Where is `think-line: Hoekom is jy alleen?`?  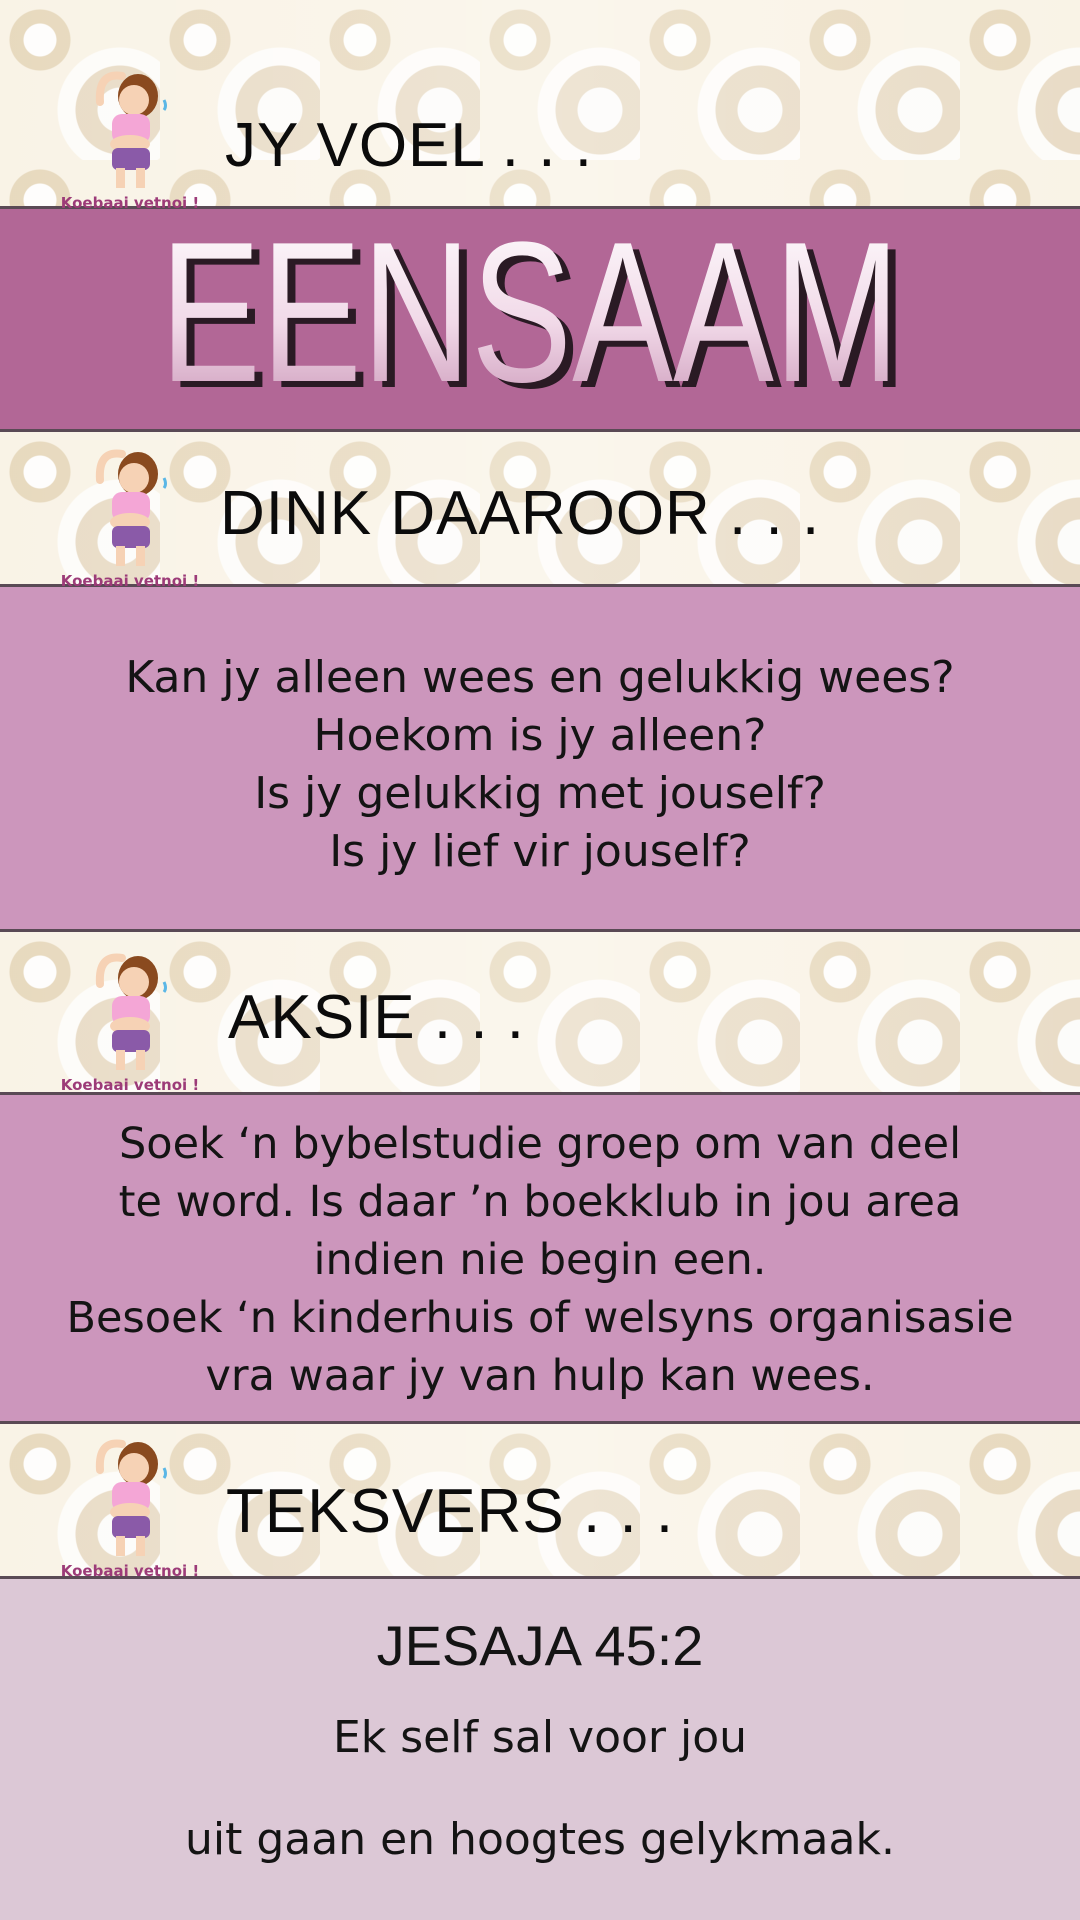 think-line: Hoekom is jy alleen? is located at coordinates (540, 735).